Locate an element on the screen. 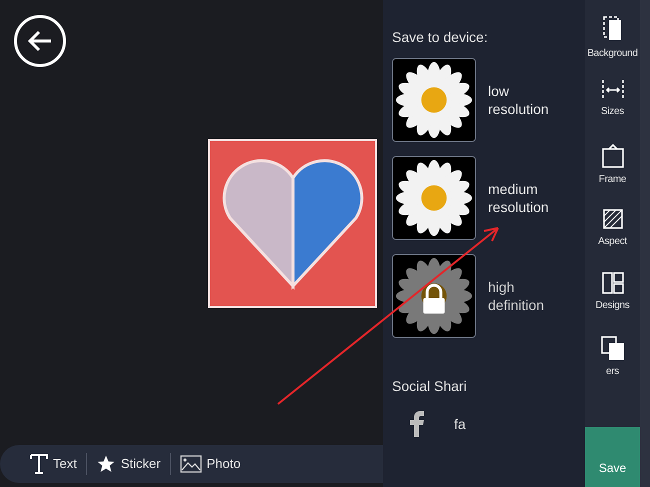 The height and width of the screenshot is (487, 650). aspect-icon is located at coordinates (612, 219).